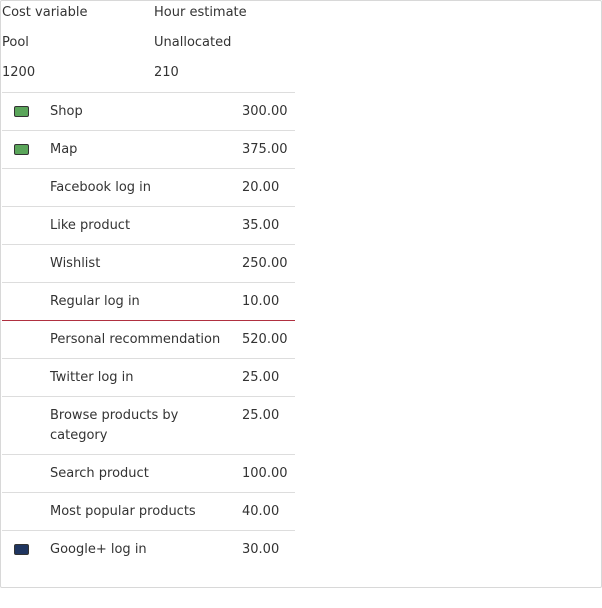 This screenshot has height=608, width=602. What do you see at coordinates (75, 263) in the screenshot?
I see `item-label: Wishlist` at bounding box center [75, 263].